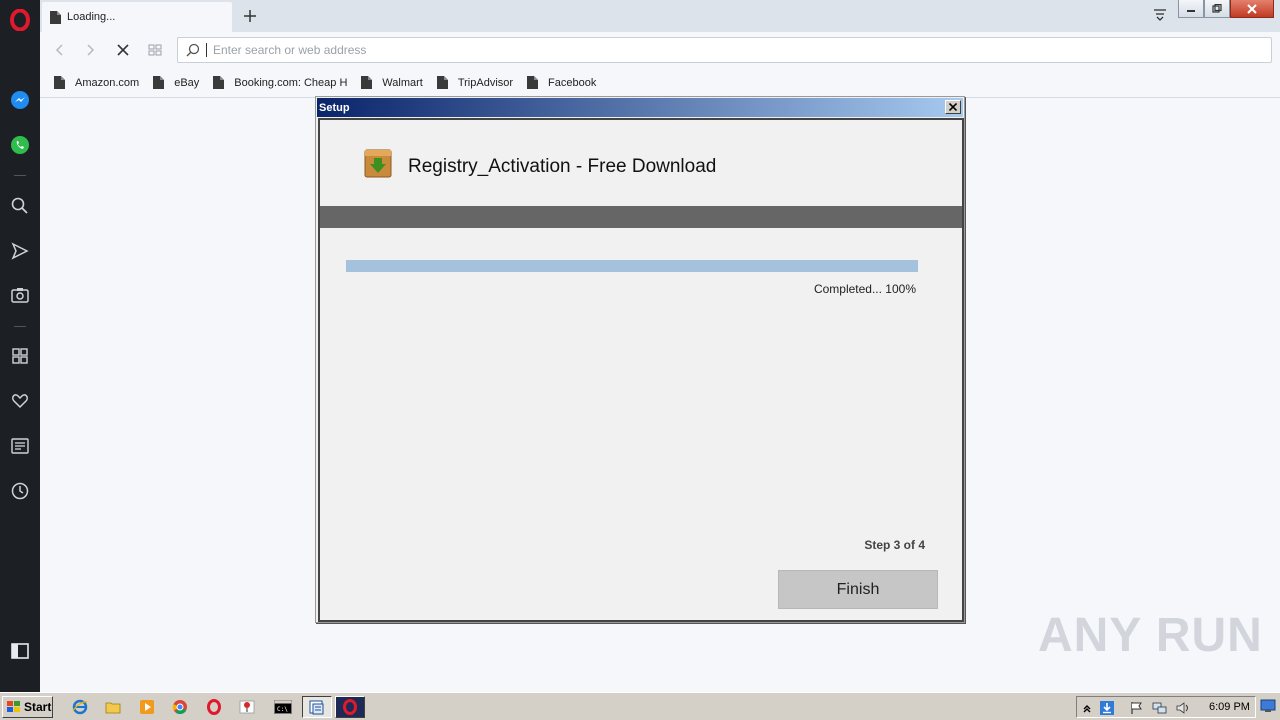 This screenshot has width=1280, height=720. I want to click on history-clock-icon, so click(20, 491).